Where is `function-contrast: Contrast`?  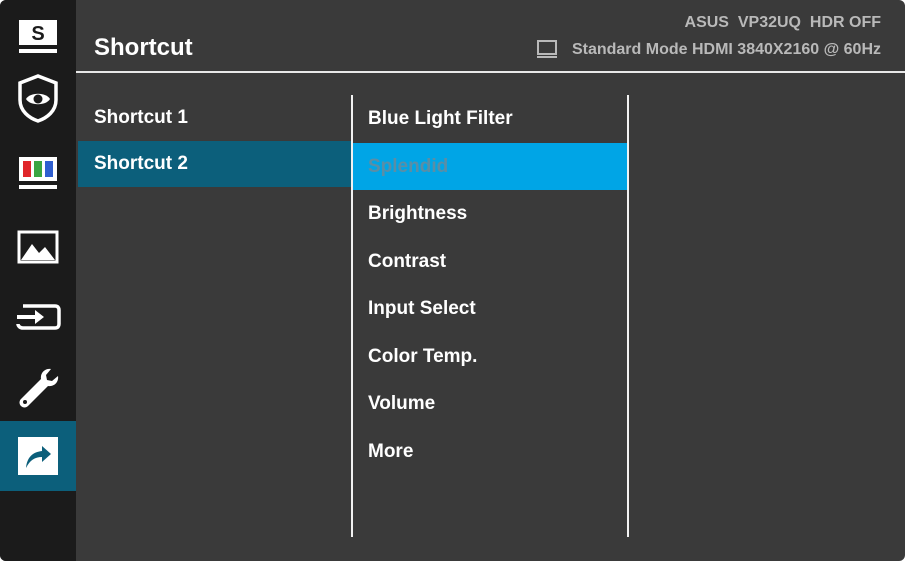 function-contrast: Contrast is located at coordinates (490, 262).